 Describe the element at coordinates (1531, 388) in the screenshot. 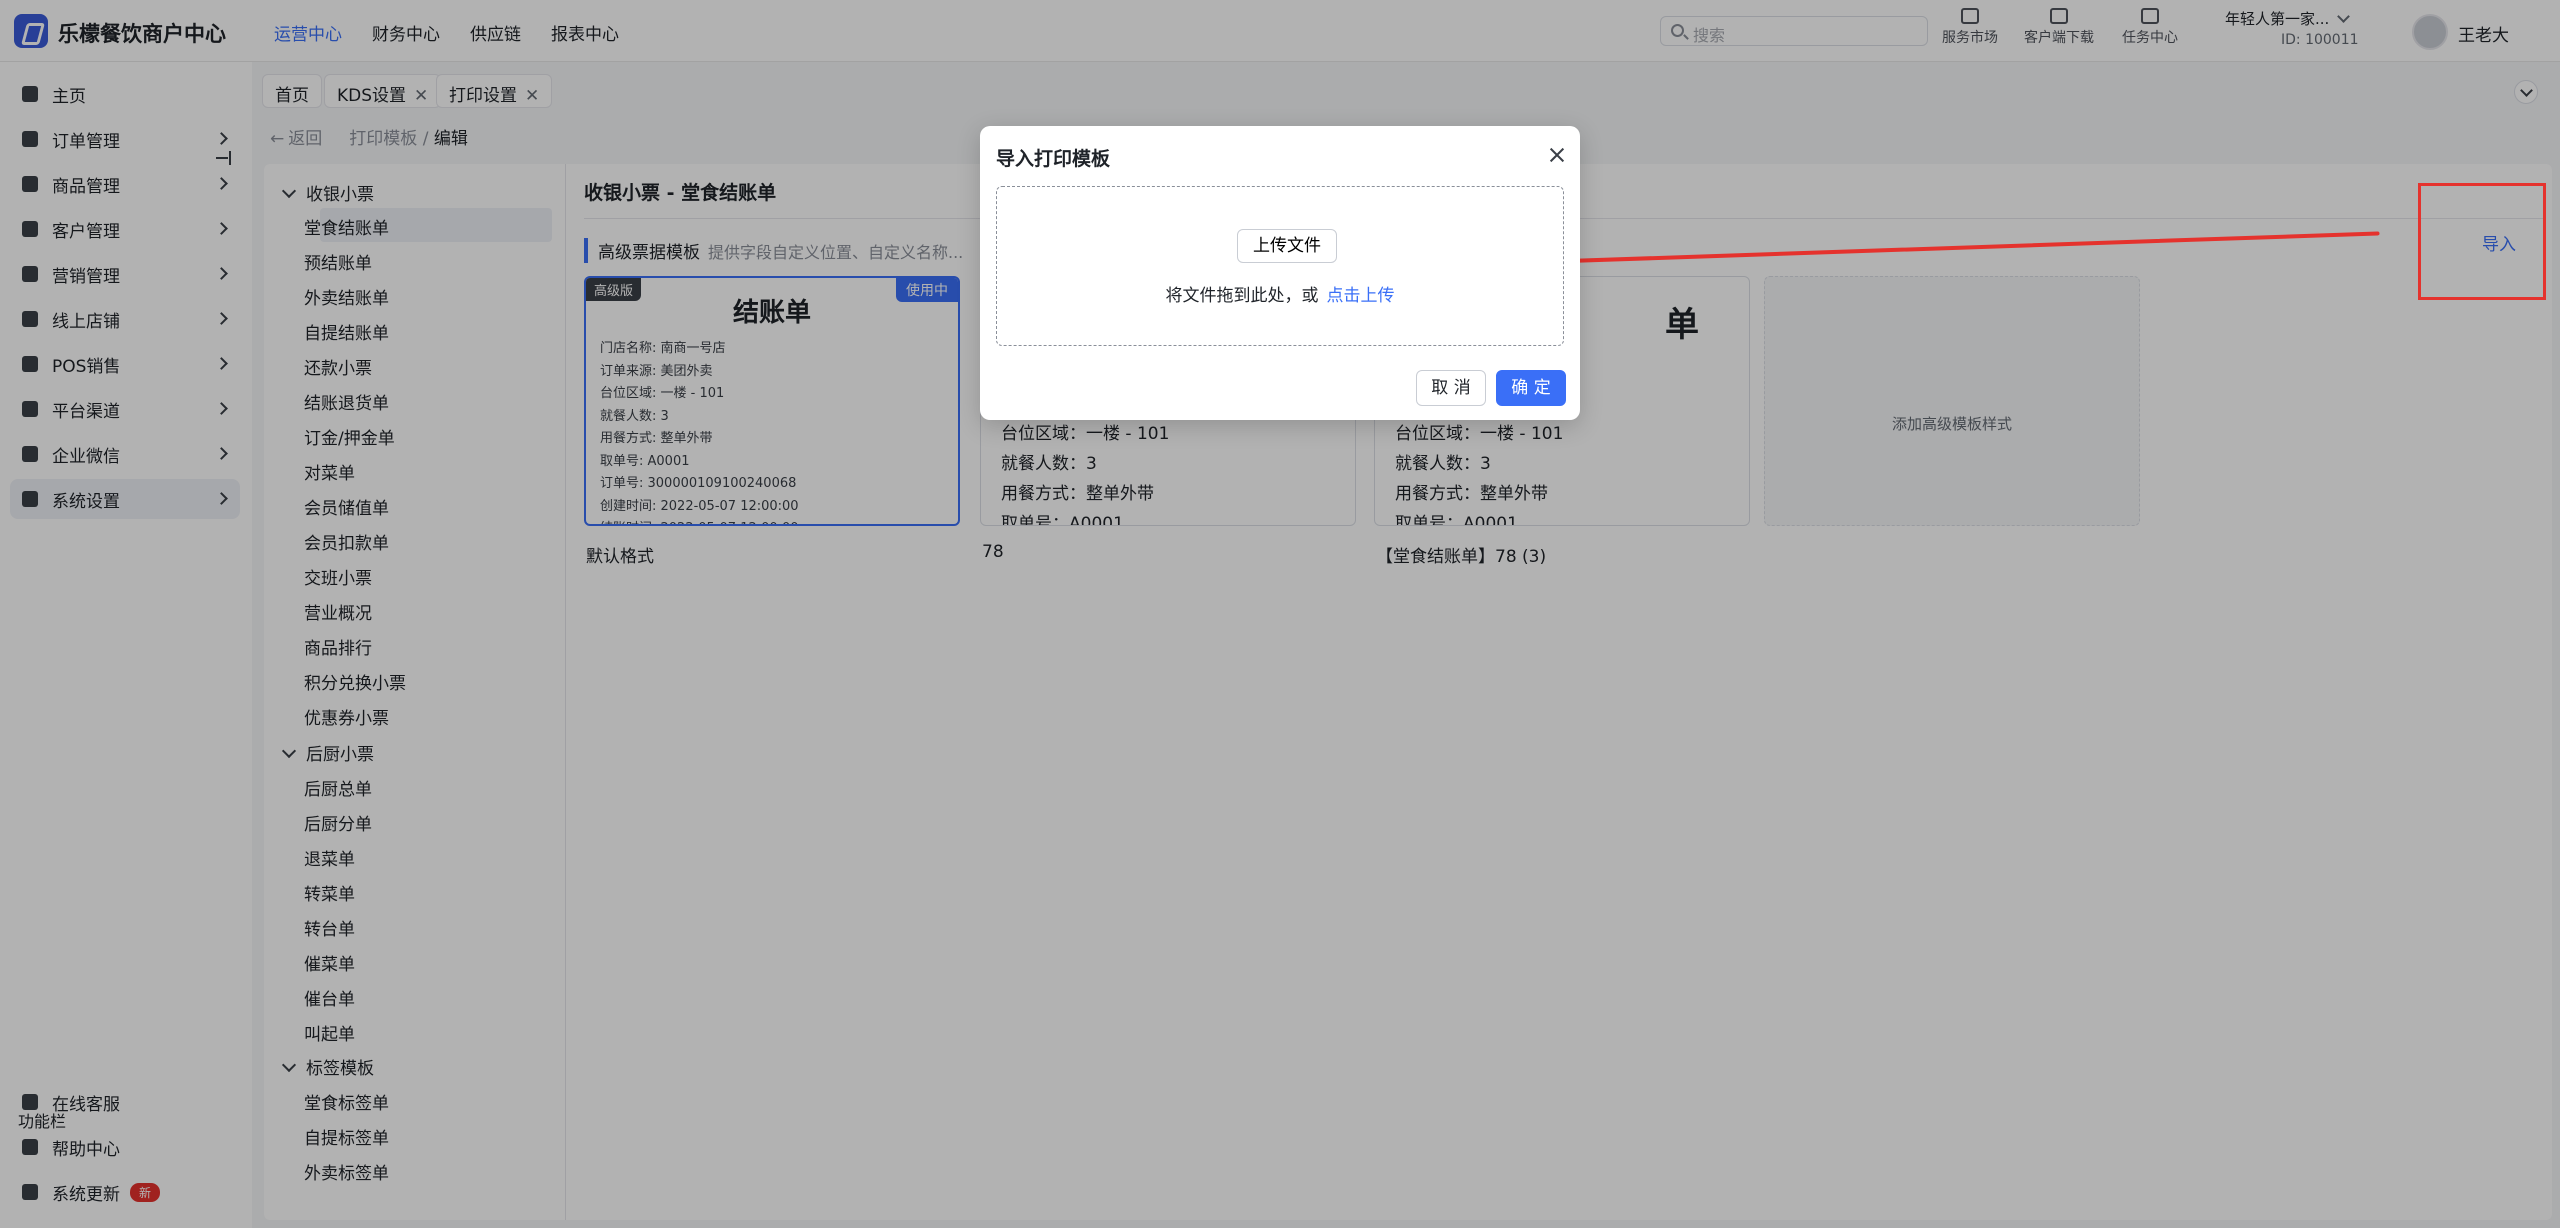

I see `confirm-button: 确 定` at that location.